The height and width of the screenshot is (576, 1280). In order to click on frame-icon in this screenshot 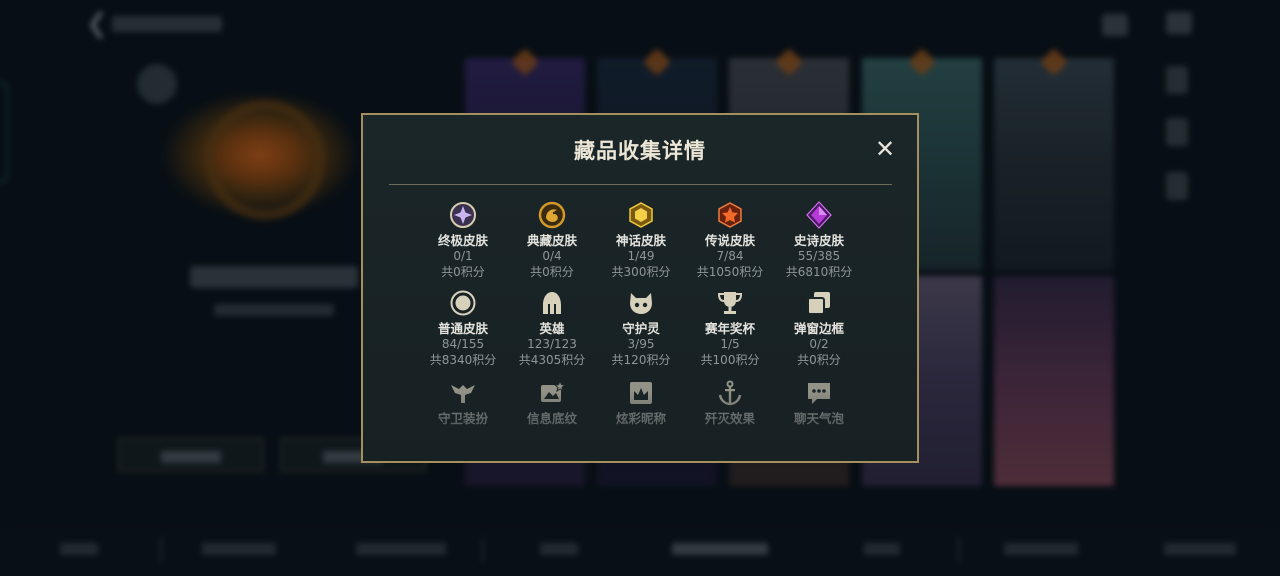, I will do `click(818, 303)`.